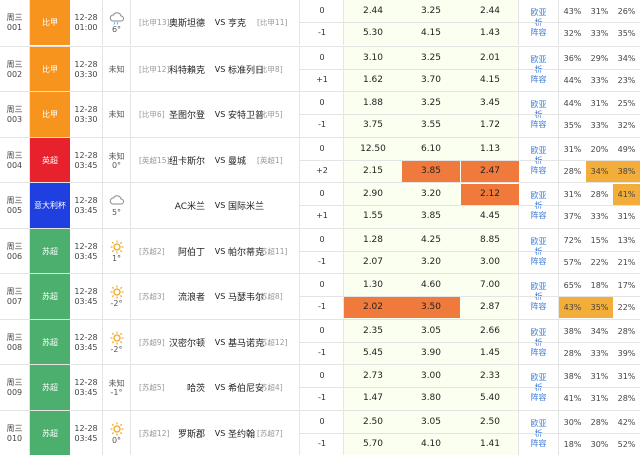 This screenshot has width=640, height=455. What do you see at coordinates (373, 103) in the screenshot?
I see `odds-cell: 1.88` at bounding box center [373, 103].